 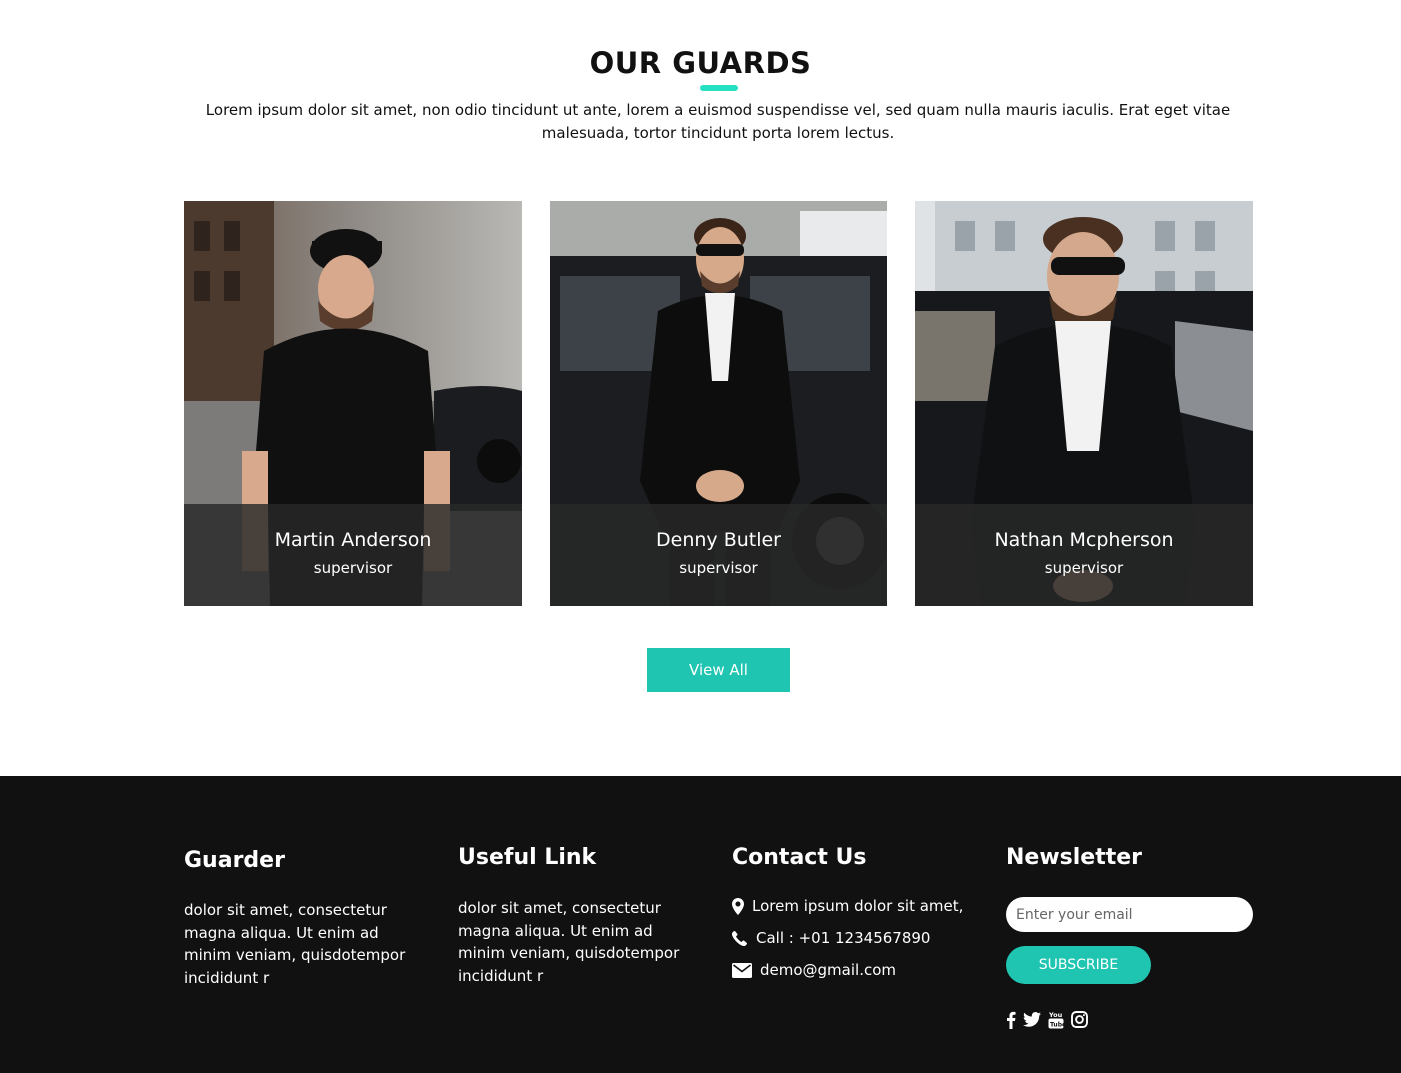 I want to click on instagram-icon, so click(x=1079, y=1019).